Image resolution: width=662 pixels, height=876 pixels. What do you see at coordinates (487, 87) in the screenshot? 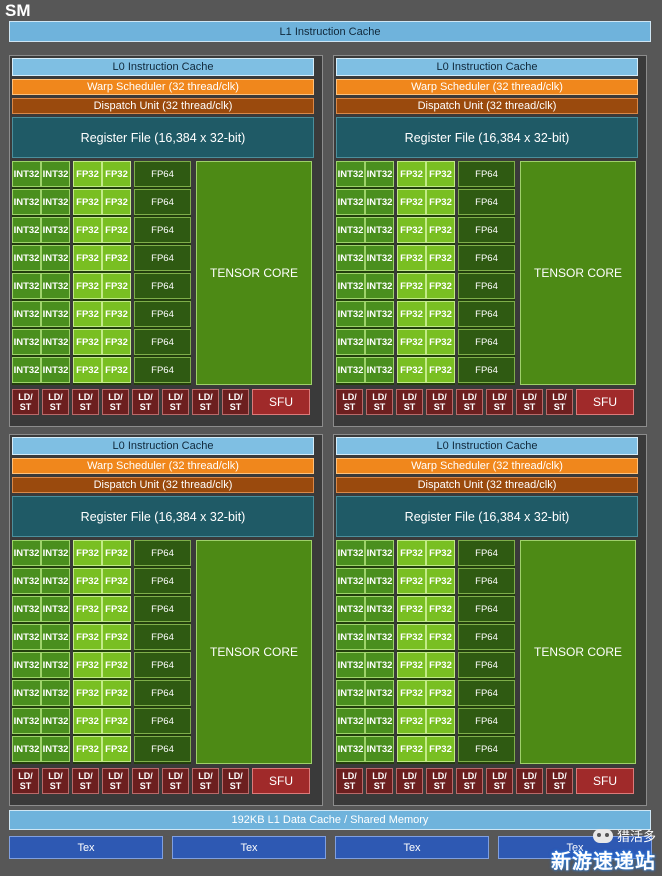
I see `warp-scheduler: Warp Scheduler (32 thread/clk)` at bounding box center [487, 87].